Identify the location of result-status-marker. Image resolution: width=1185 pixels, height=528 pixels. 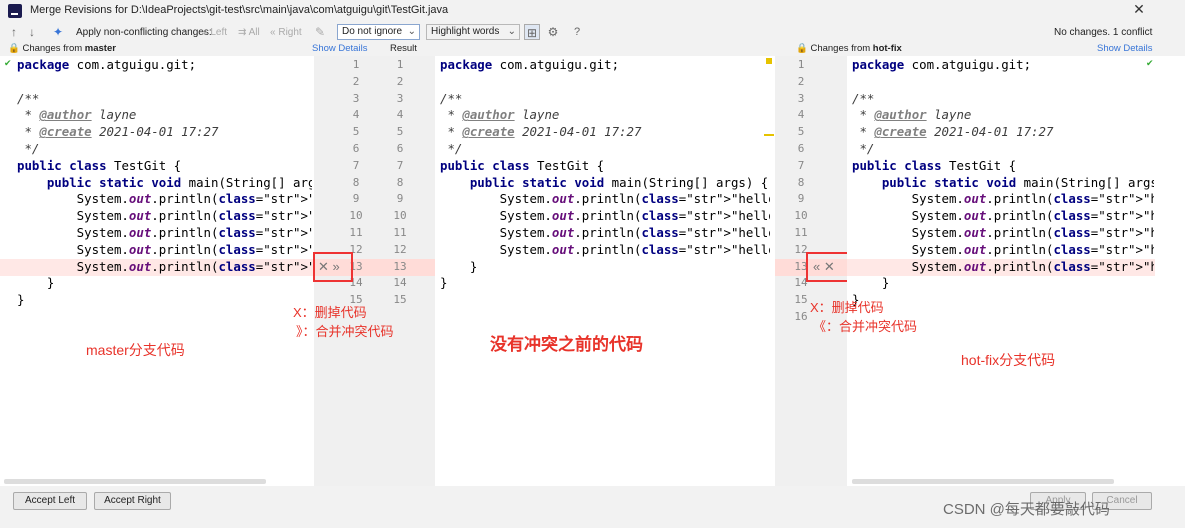
(769, 61).